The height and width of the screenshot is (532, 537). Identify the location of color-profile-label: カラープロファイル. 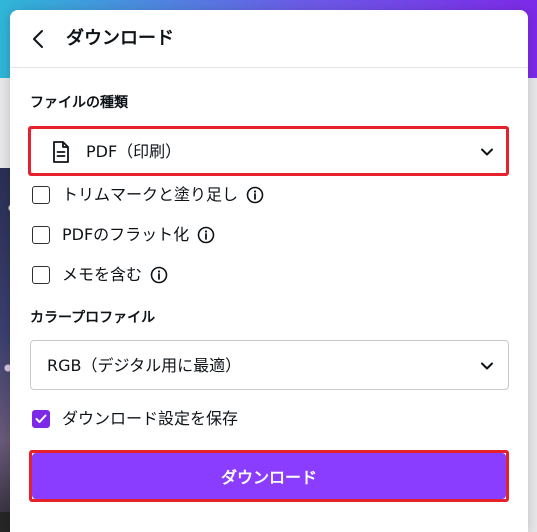
(93, 318).